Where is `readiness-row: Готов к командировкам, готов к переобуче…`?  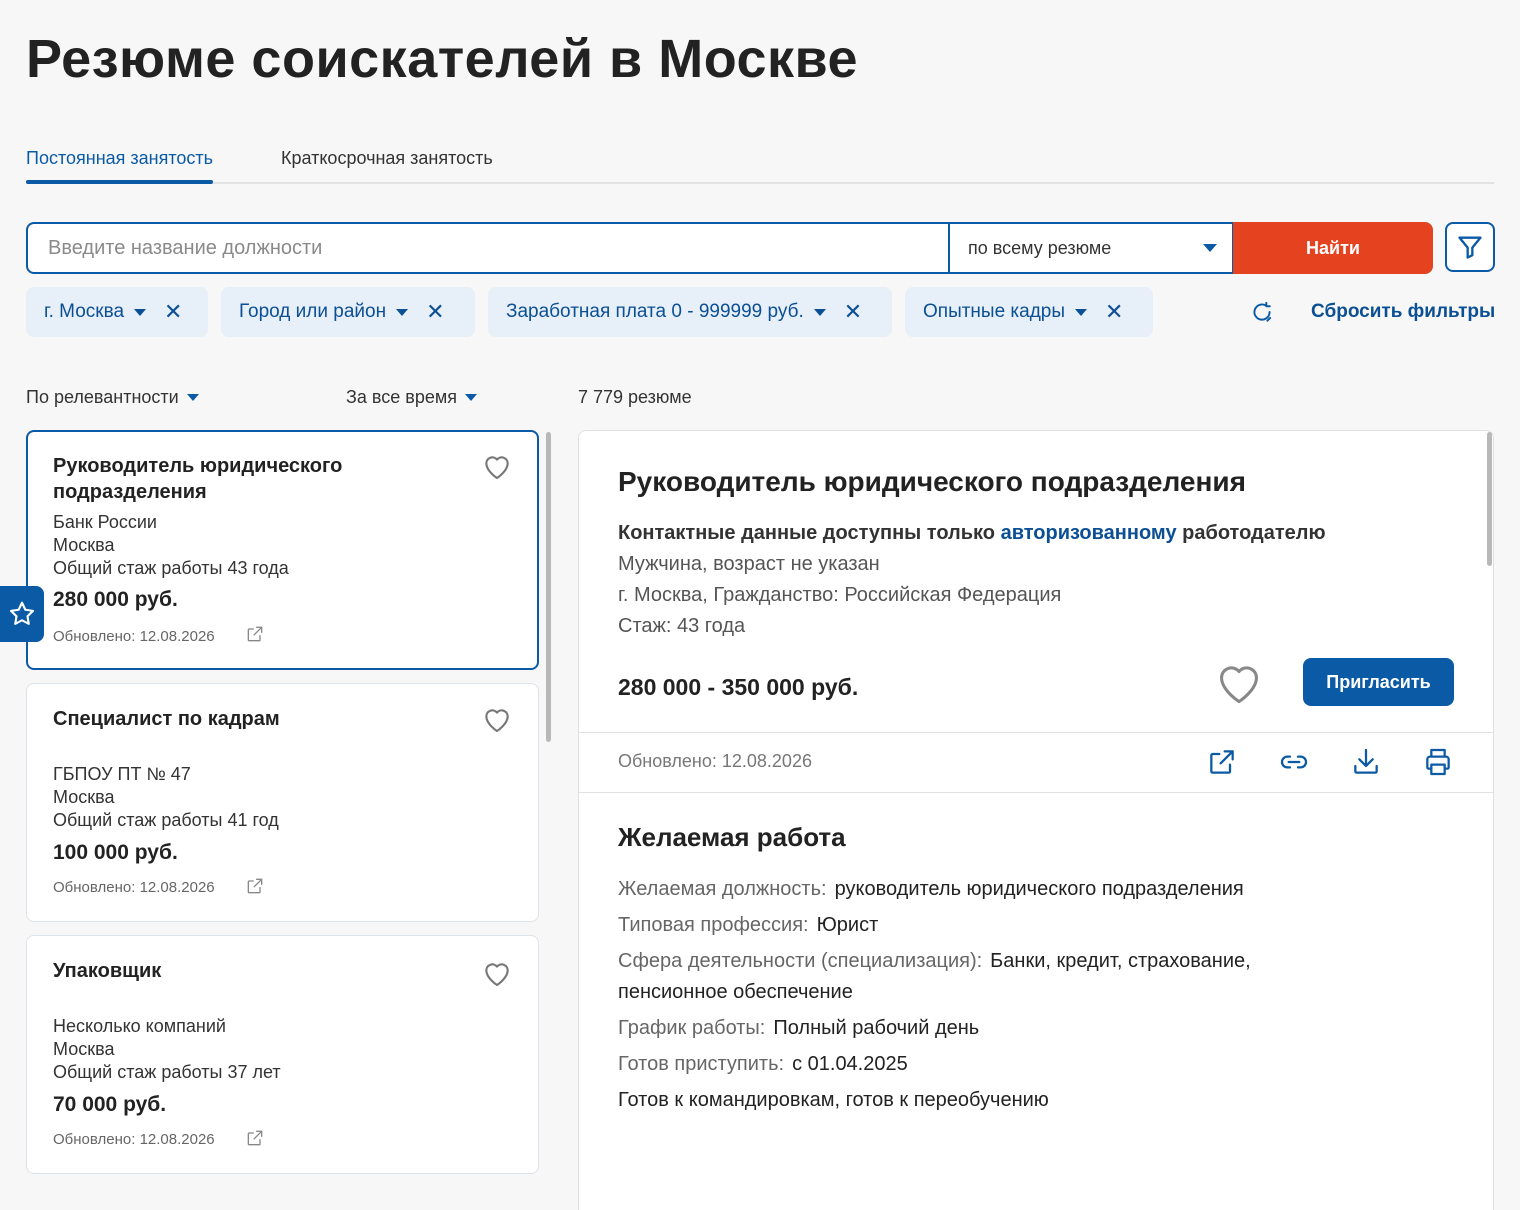
readiness-row: Готов к командировкам, готов к переобуче… is located at coordinates (833, 1100).